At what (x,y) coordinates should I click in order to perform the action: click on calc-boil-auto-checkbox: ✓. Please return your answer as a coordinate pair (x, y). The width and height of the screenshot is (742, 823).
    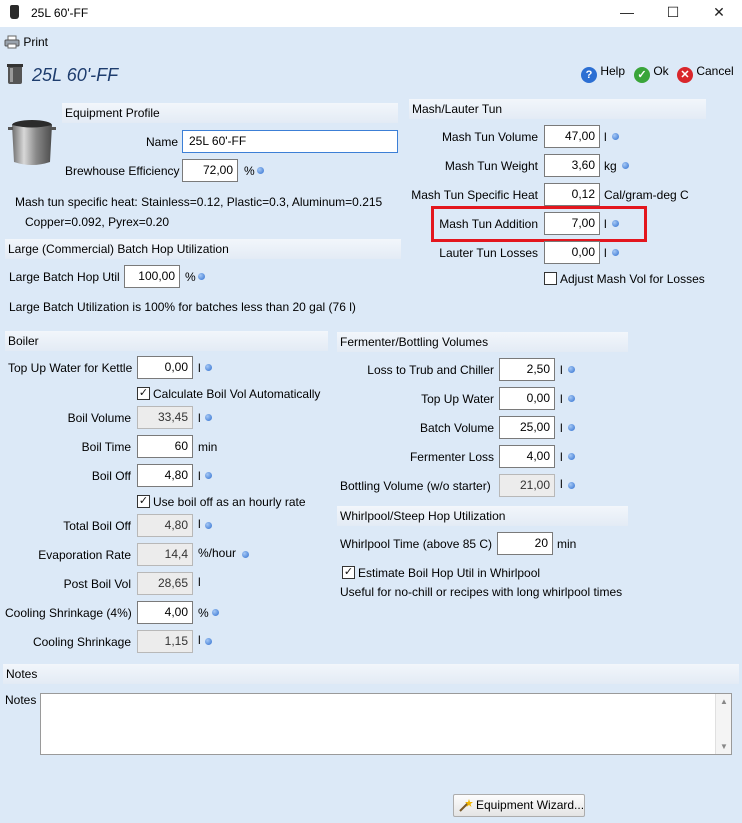
    Looking at the image, I should click on (143, 393).